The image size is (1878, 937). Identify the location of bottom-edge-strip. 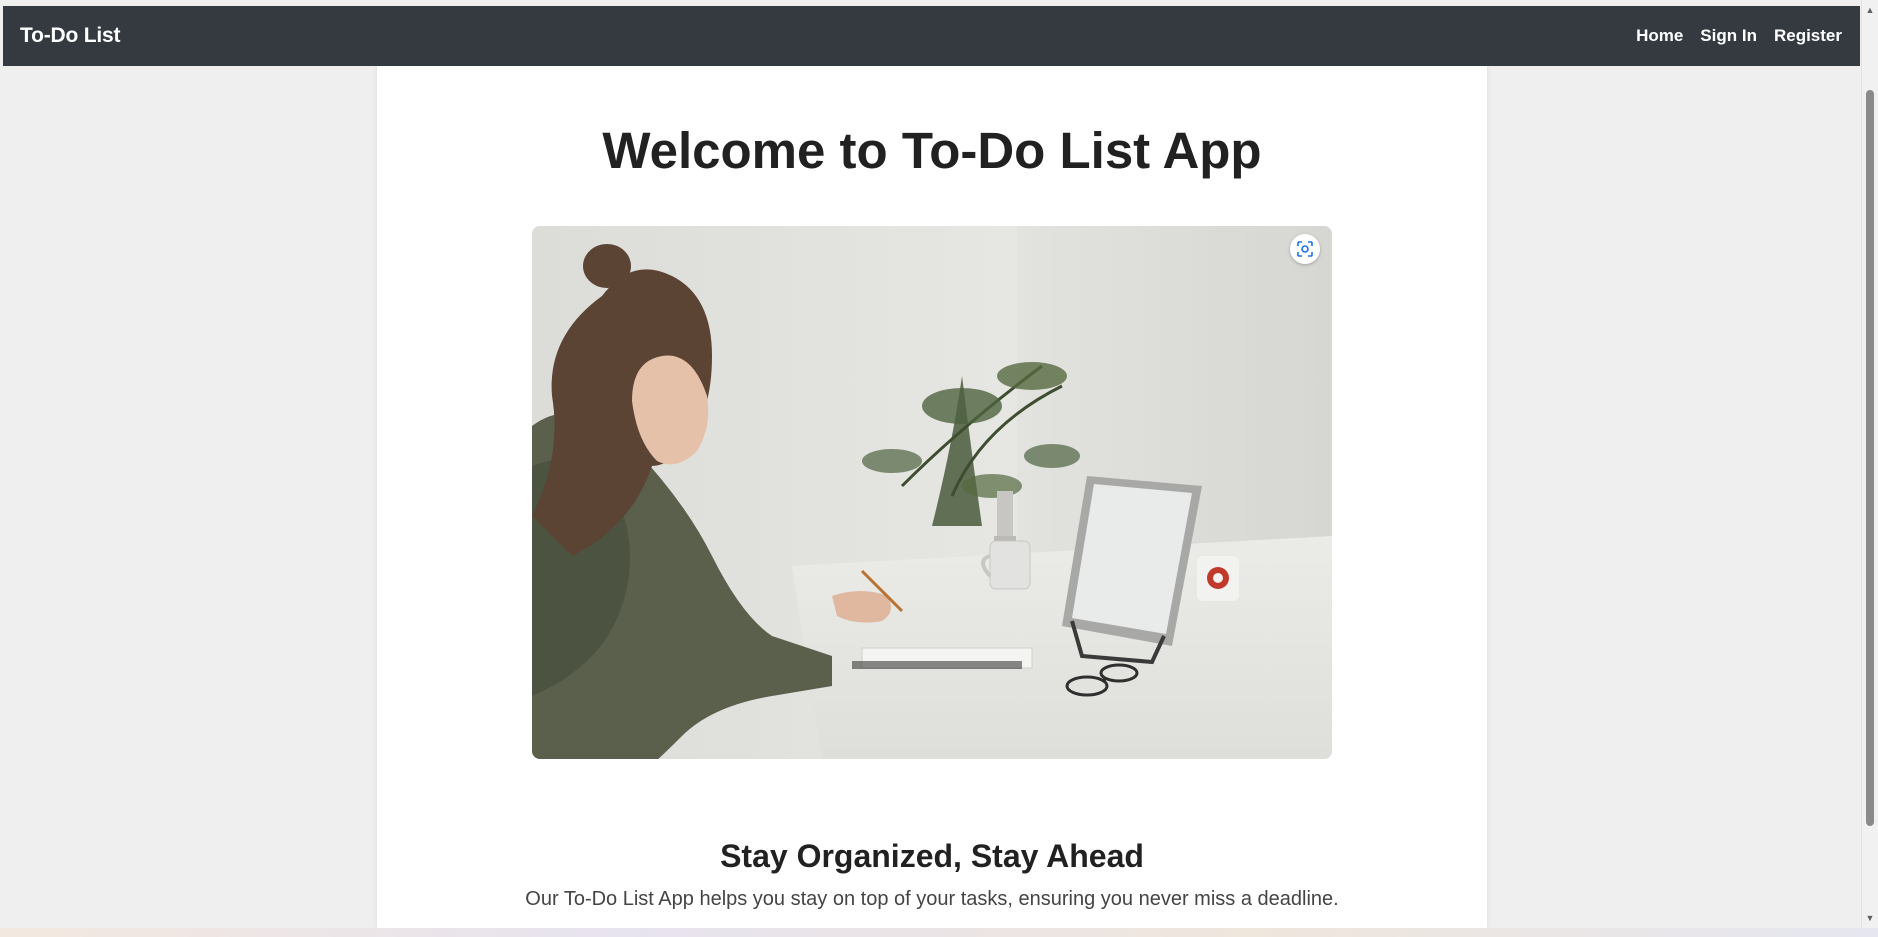
(939, 932).